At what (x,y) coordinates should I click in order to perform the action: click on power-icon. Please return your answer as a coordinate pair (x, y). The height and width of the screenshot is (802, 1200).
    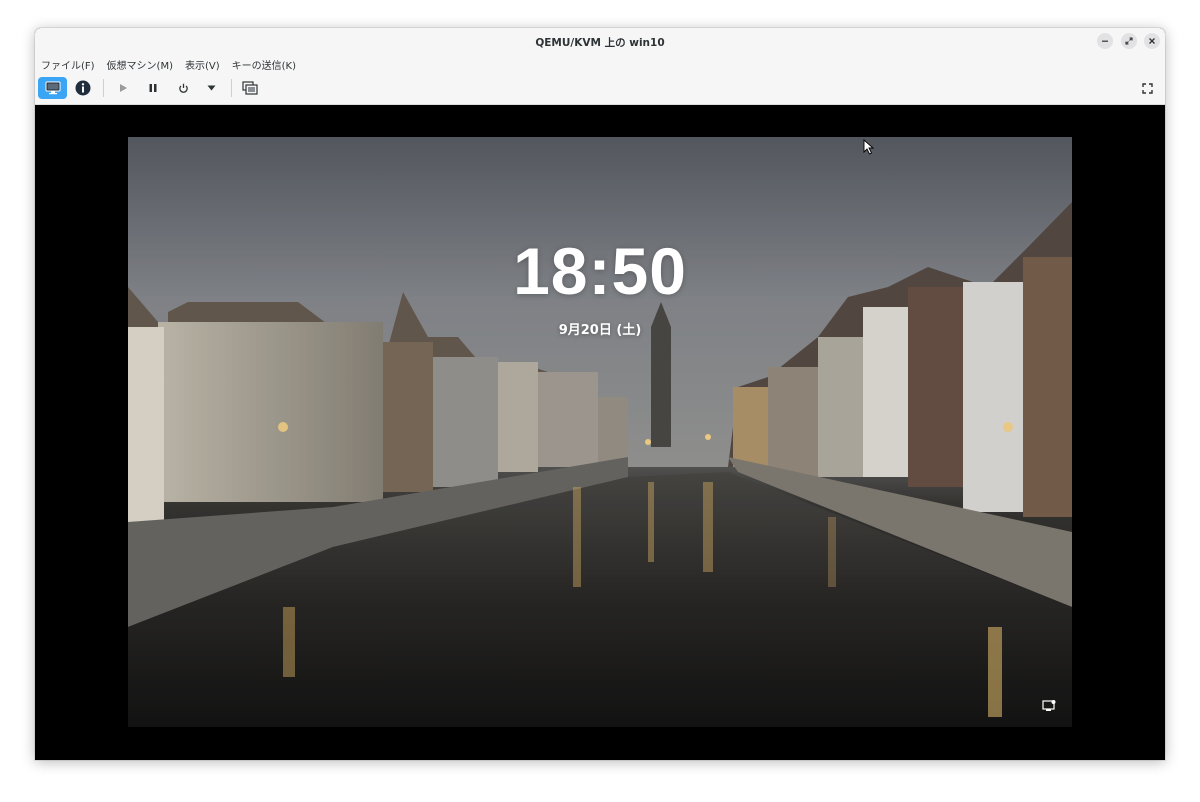
    Looking at the image, I should click on (183, 88).